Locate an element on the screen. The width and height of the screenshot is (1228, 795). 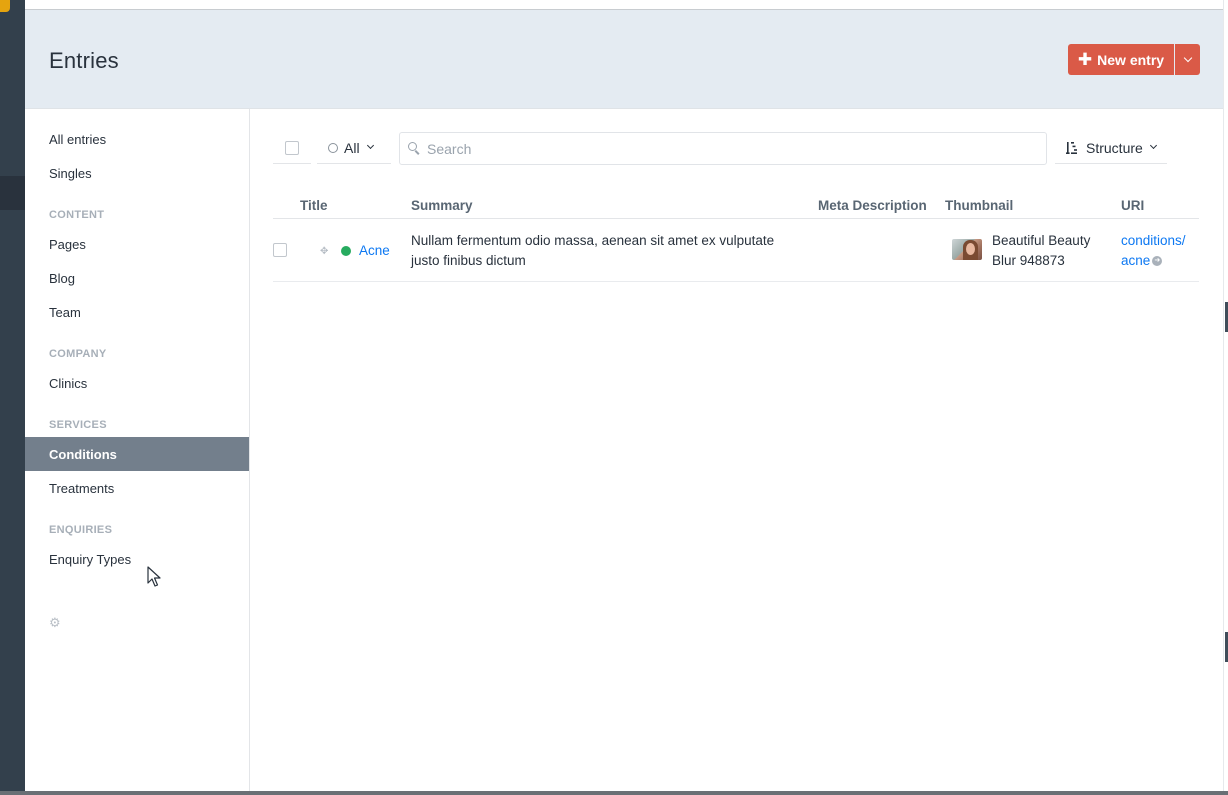
plus-icon: ✚ is located at coordinates (1085, 59).